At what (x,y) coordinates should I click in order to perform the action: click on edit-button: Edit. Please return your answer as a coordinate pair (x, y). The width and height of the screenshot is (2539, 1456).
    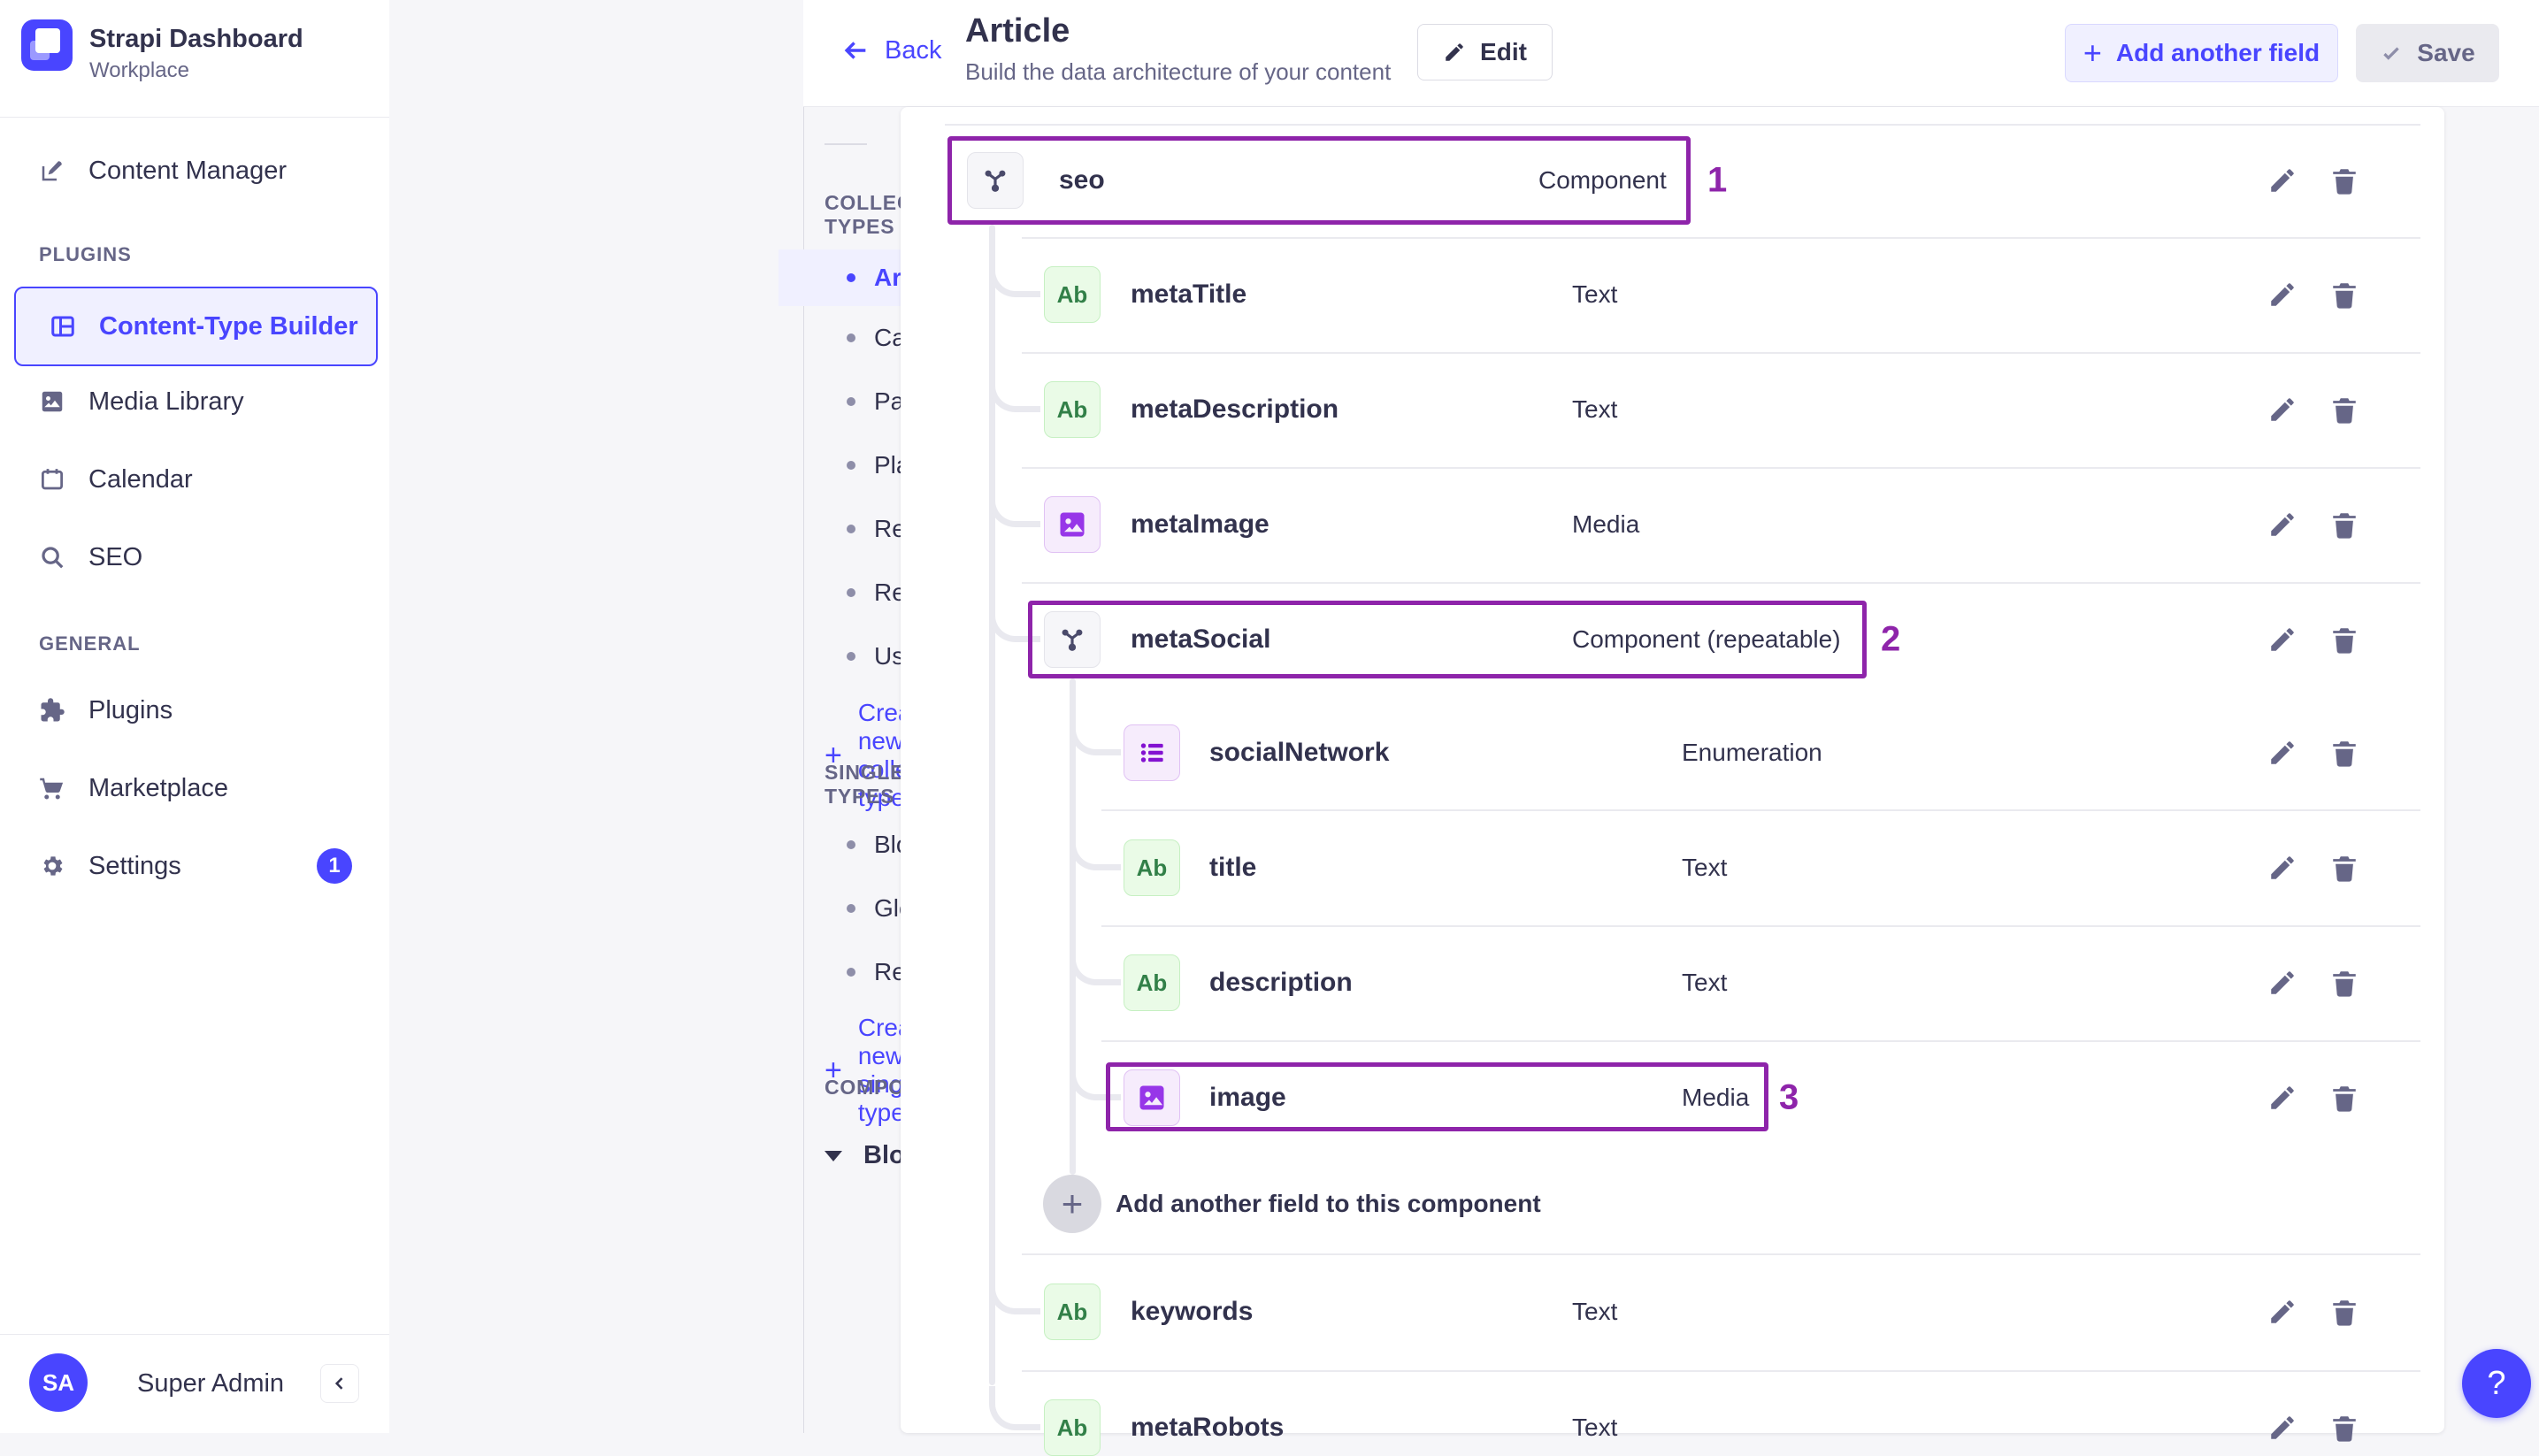
    Looking at the image, I should click on (1485, 52).